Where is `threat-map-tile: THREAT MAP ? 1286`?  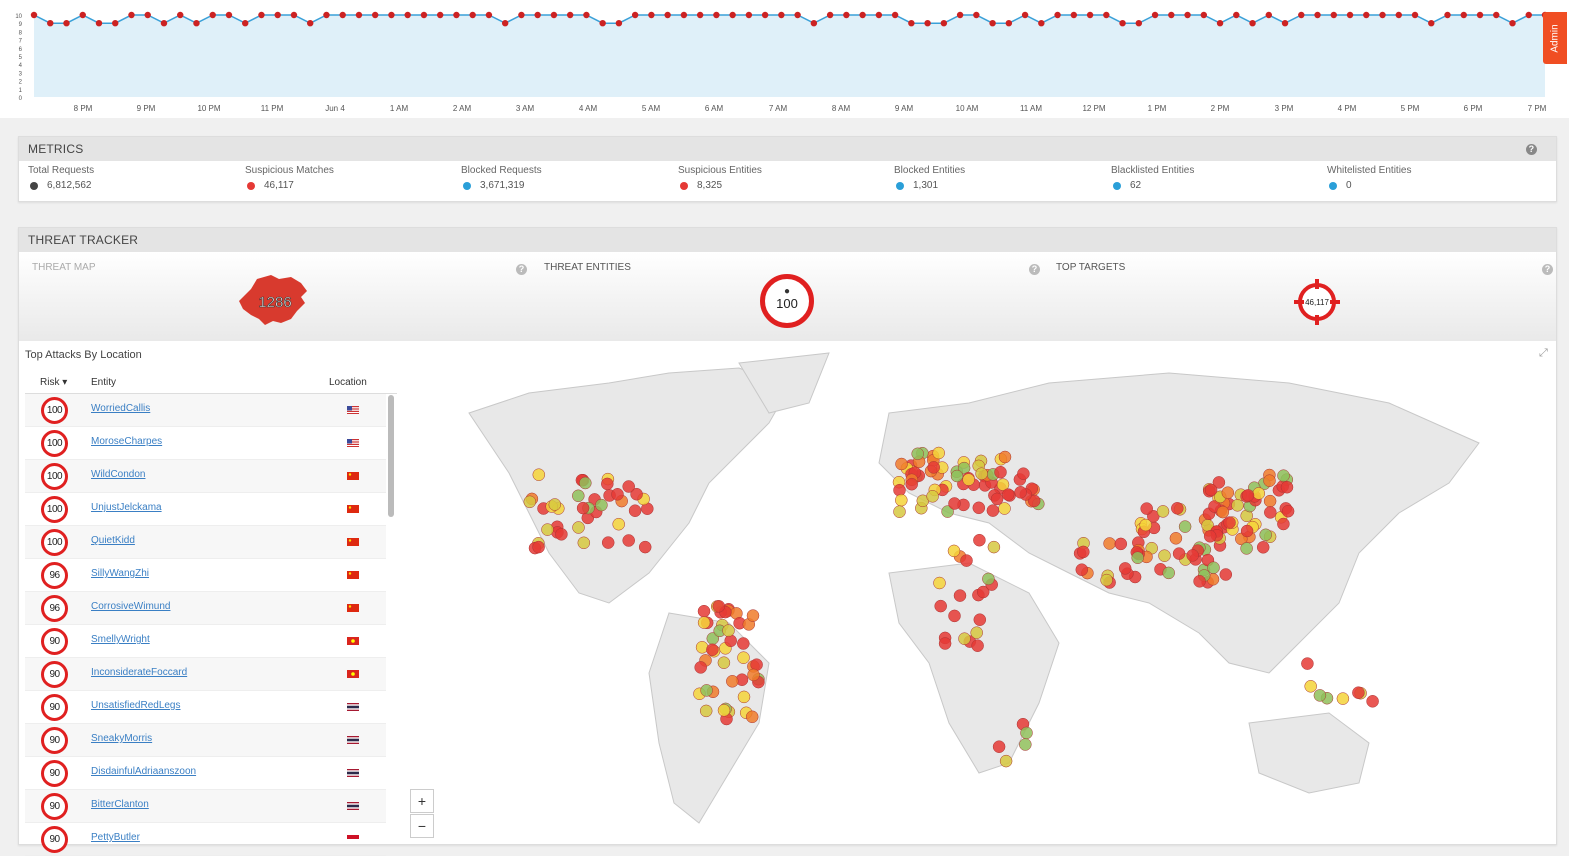 threat-map-tile: THREAT MAP ? 1286 is located at coordinates (275, 296).